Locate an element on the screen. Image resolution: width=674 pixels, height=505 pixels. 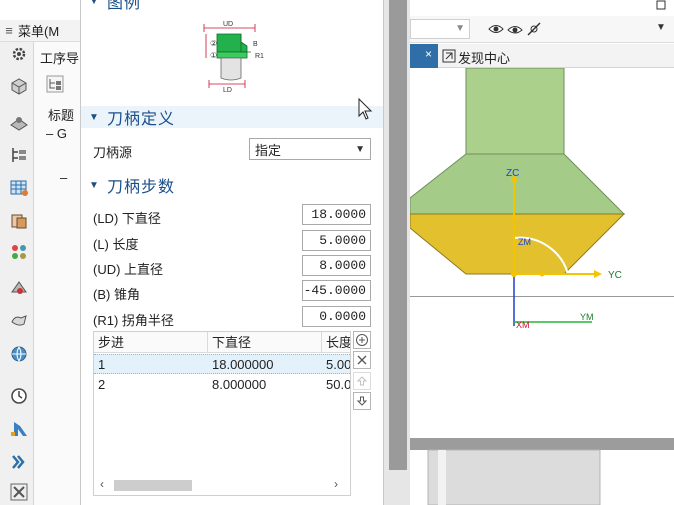
cell-lower-diameter: 8.000000 is located at coordinates (239, 384).